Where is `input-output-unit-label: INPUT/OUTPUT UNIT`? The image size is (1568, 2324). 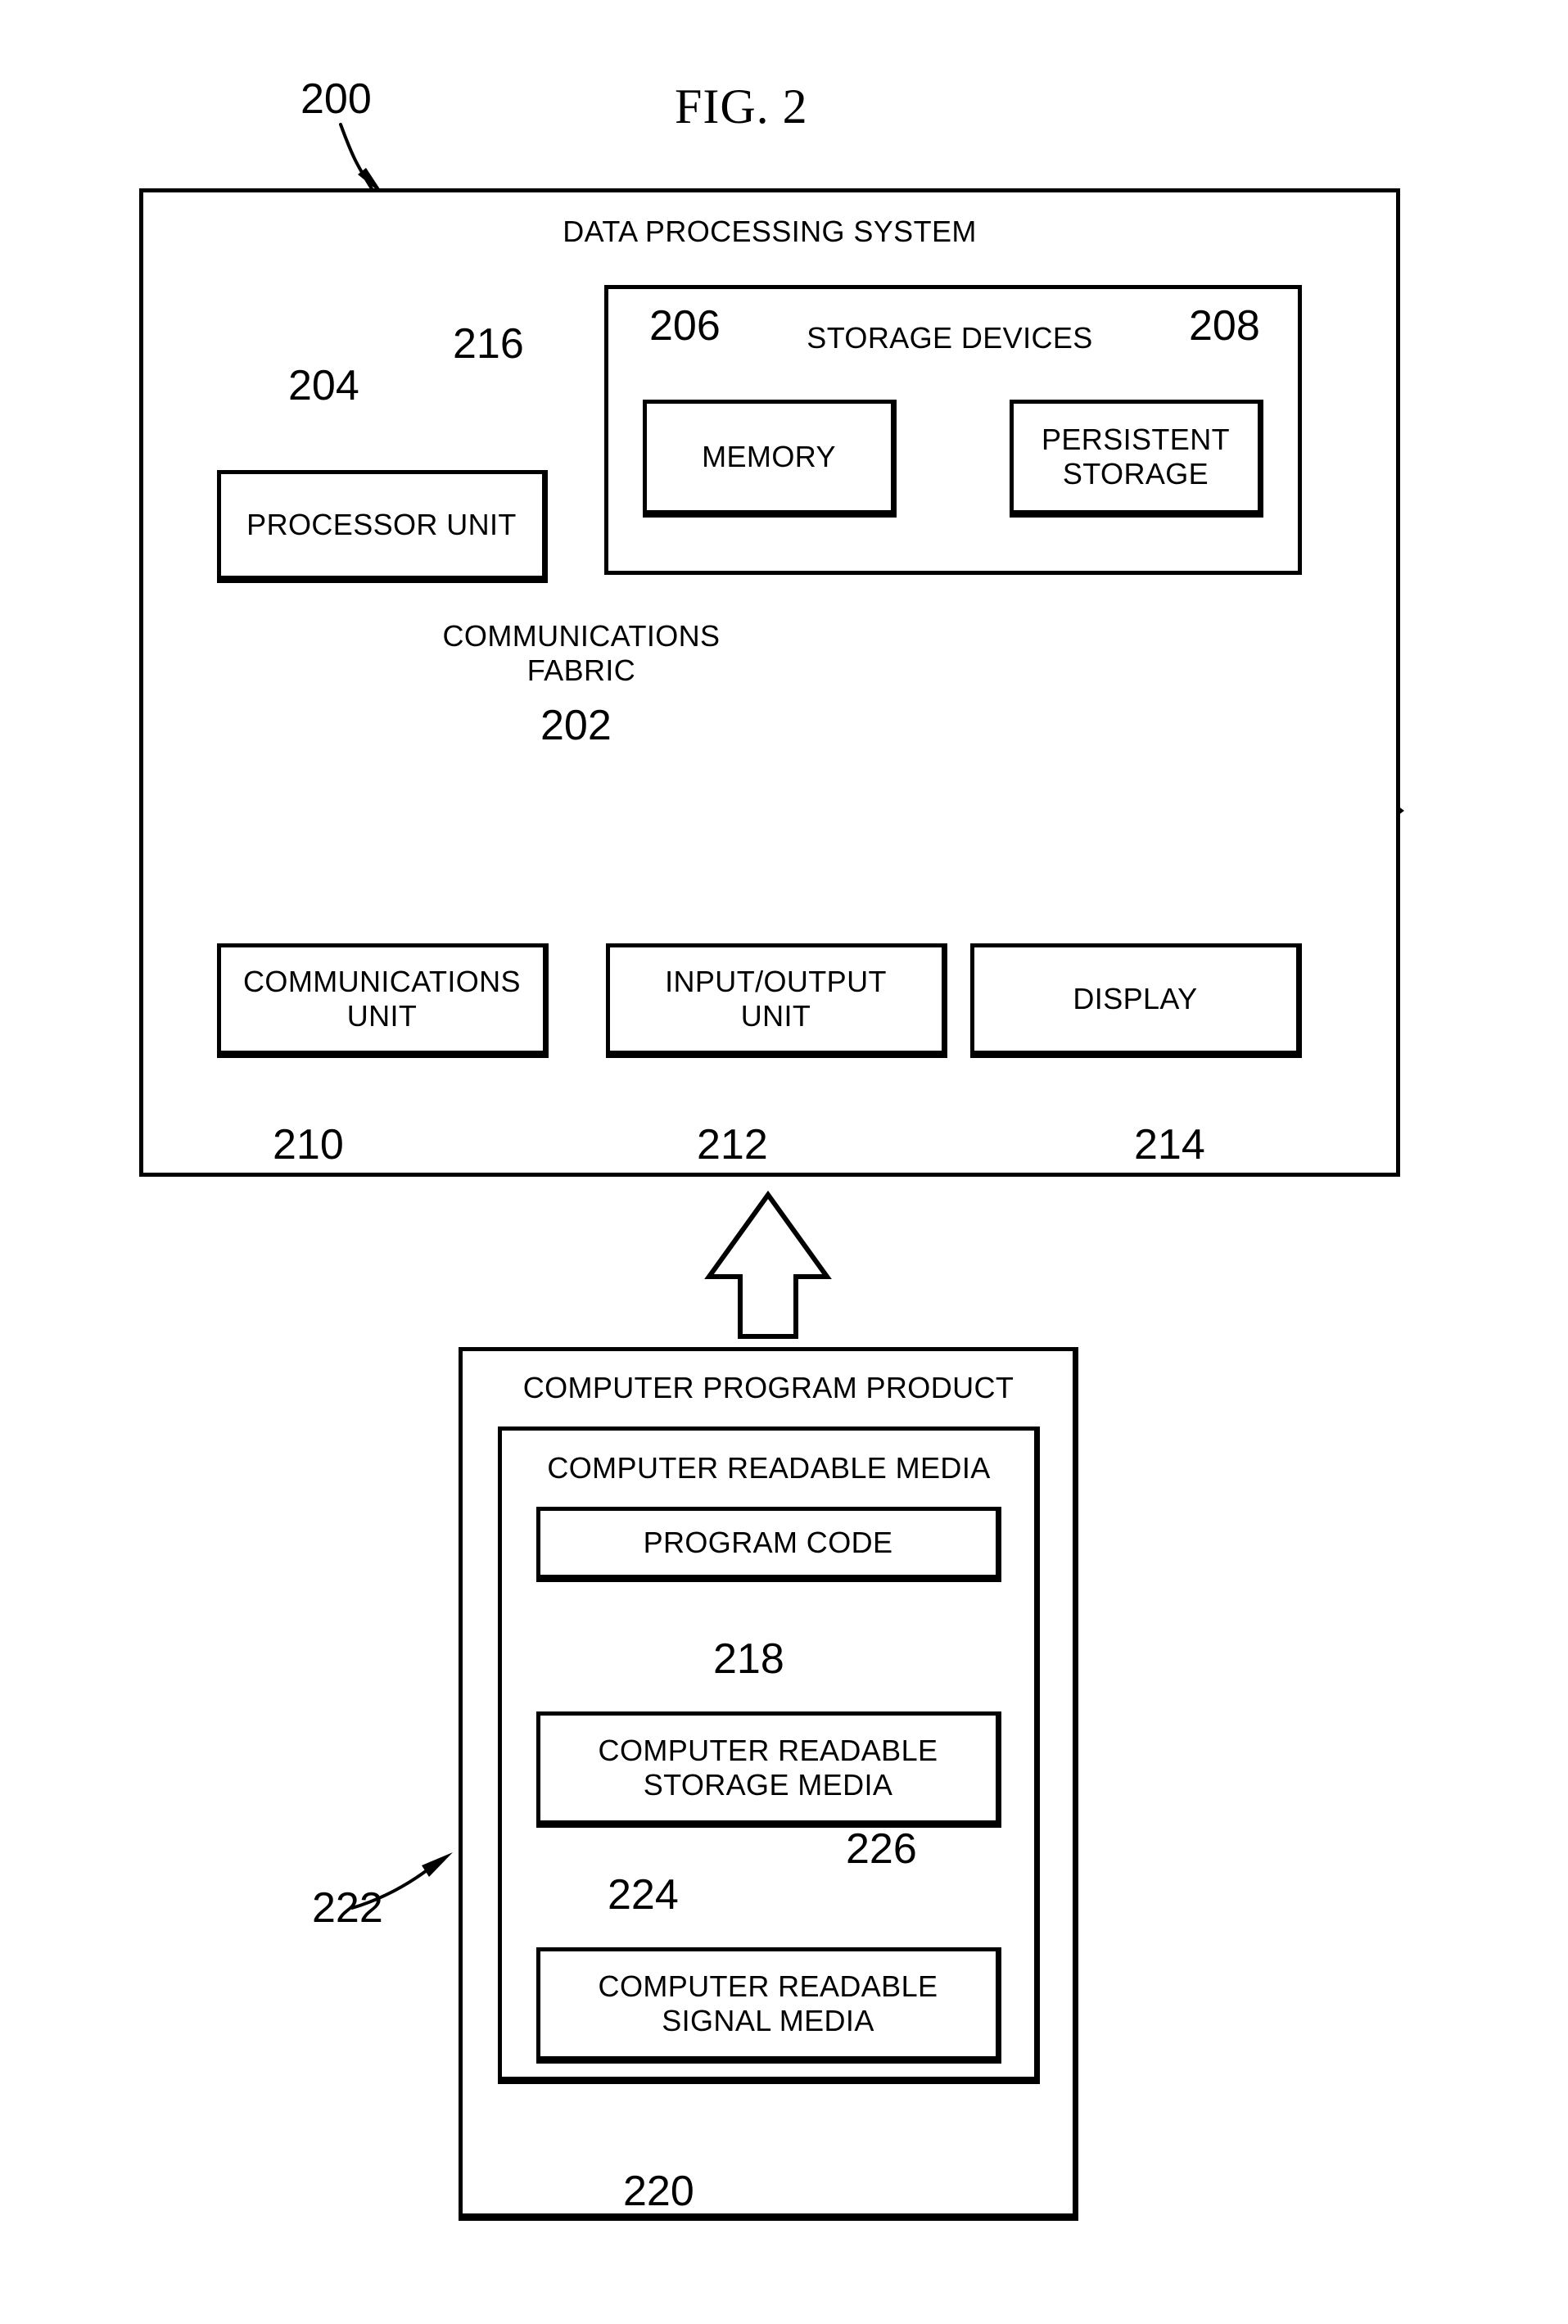
input-output-unit-label: INPUT/OUTPUT UNIT is located at coordinates (776, 999).